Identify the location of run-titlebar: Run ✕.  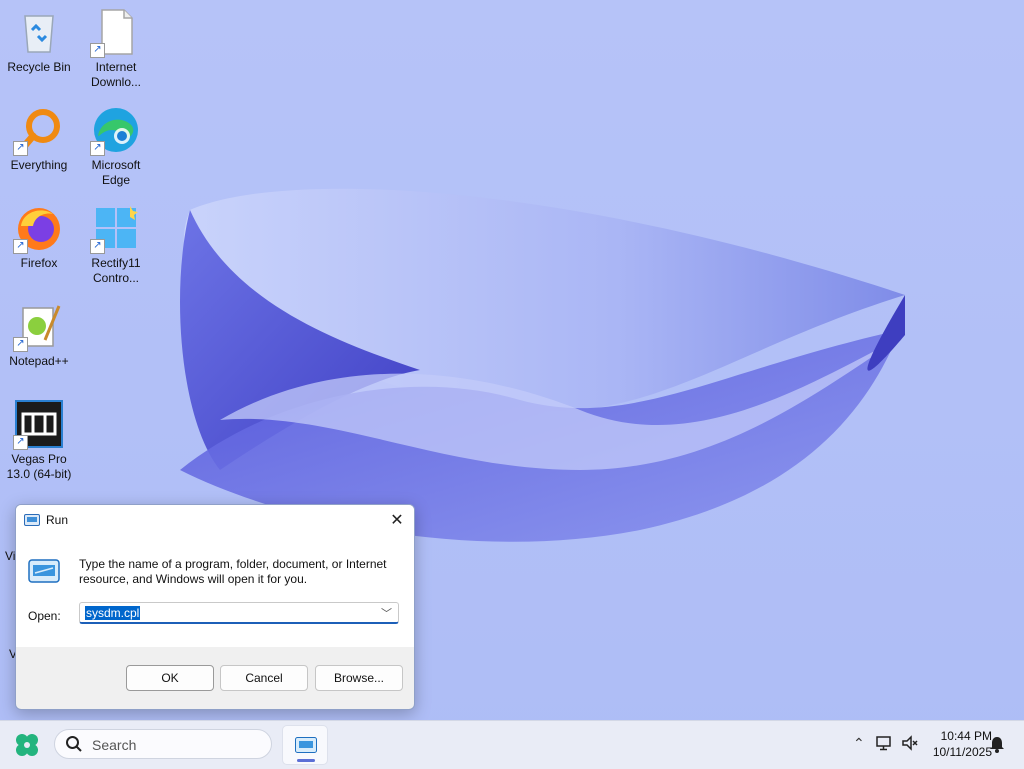
(215, 520).